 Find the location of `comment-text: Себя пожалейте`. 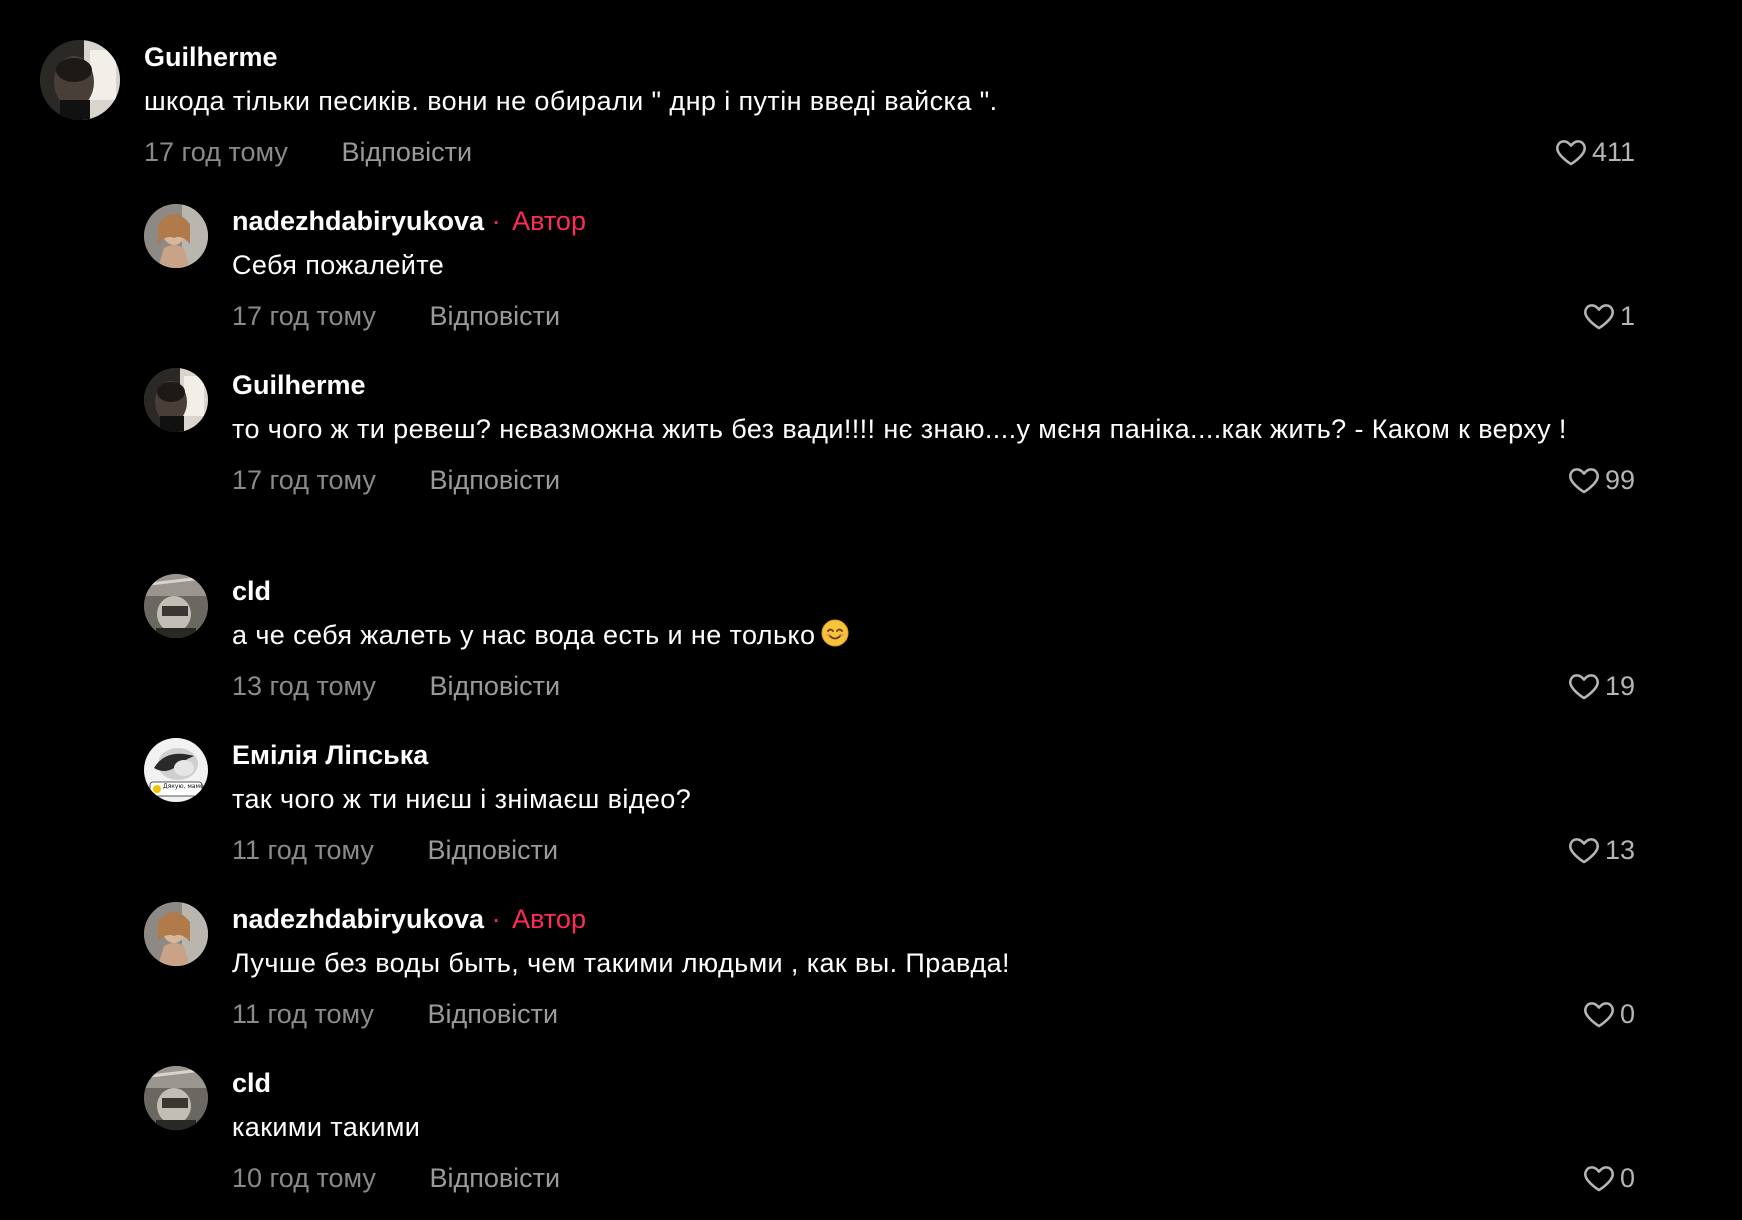

comment-text: Себя пожалейте is located at coordinates (338, 265).